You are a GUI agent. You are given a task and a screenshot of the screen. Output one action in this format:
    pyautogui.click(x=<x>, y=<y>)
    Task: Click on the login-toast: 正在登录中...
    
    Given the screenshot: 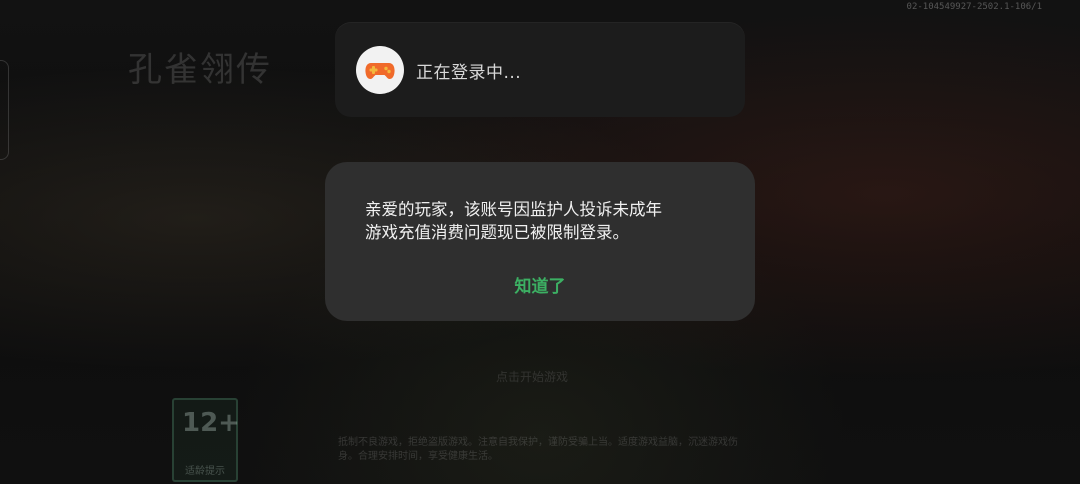 What is the action you would take?
    pyautogui.click(x=540, y=69)
    